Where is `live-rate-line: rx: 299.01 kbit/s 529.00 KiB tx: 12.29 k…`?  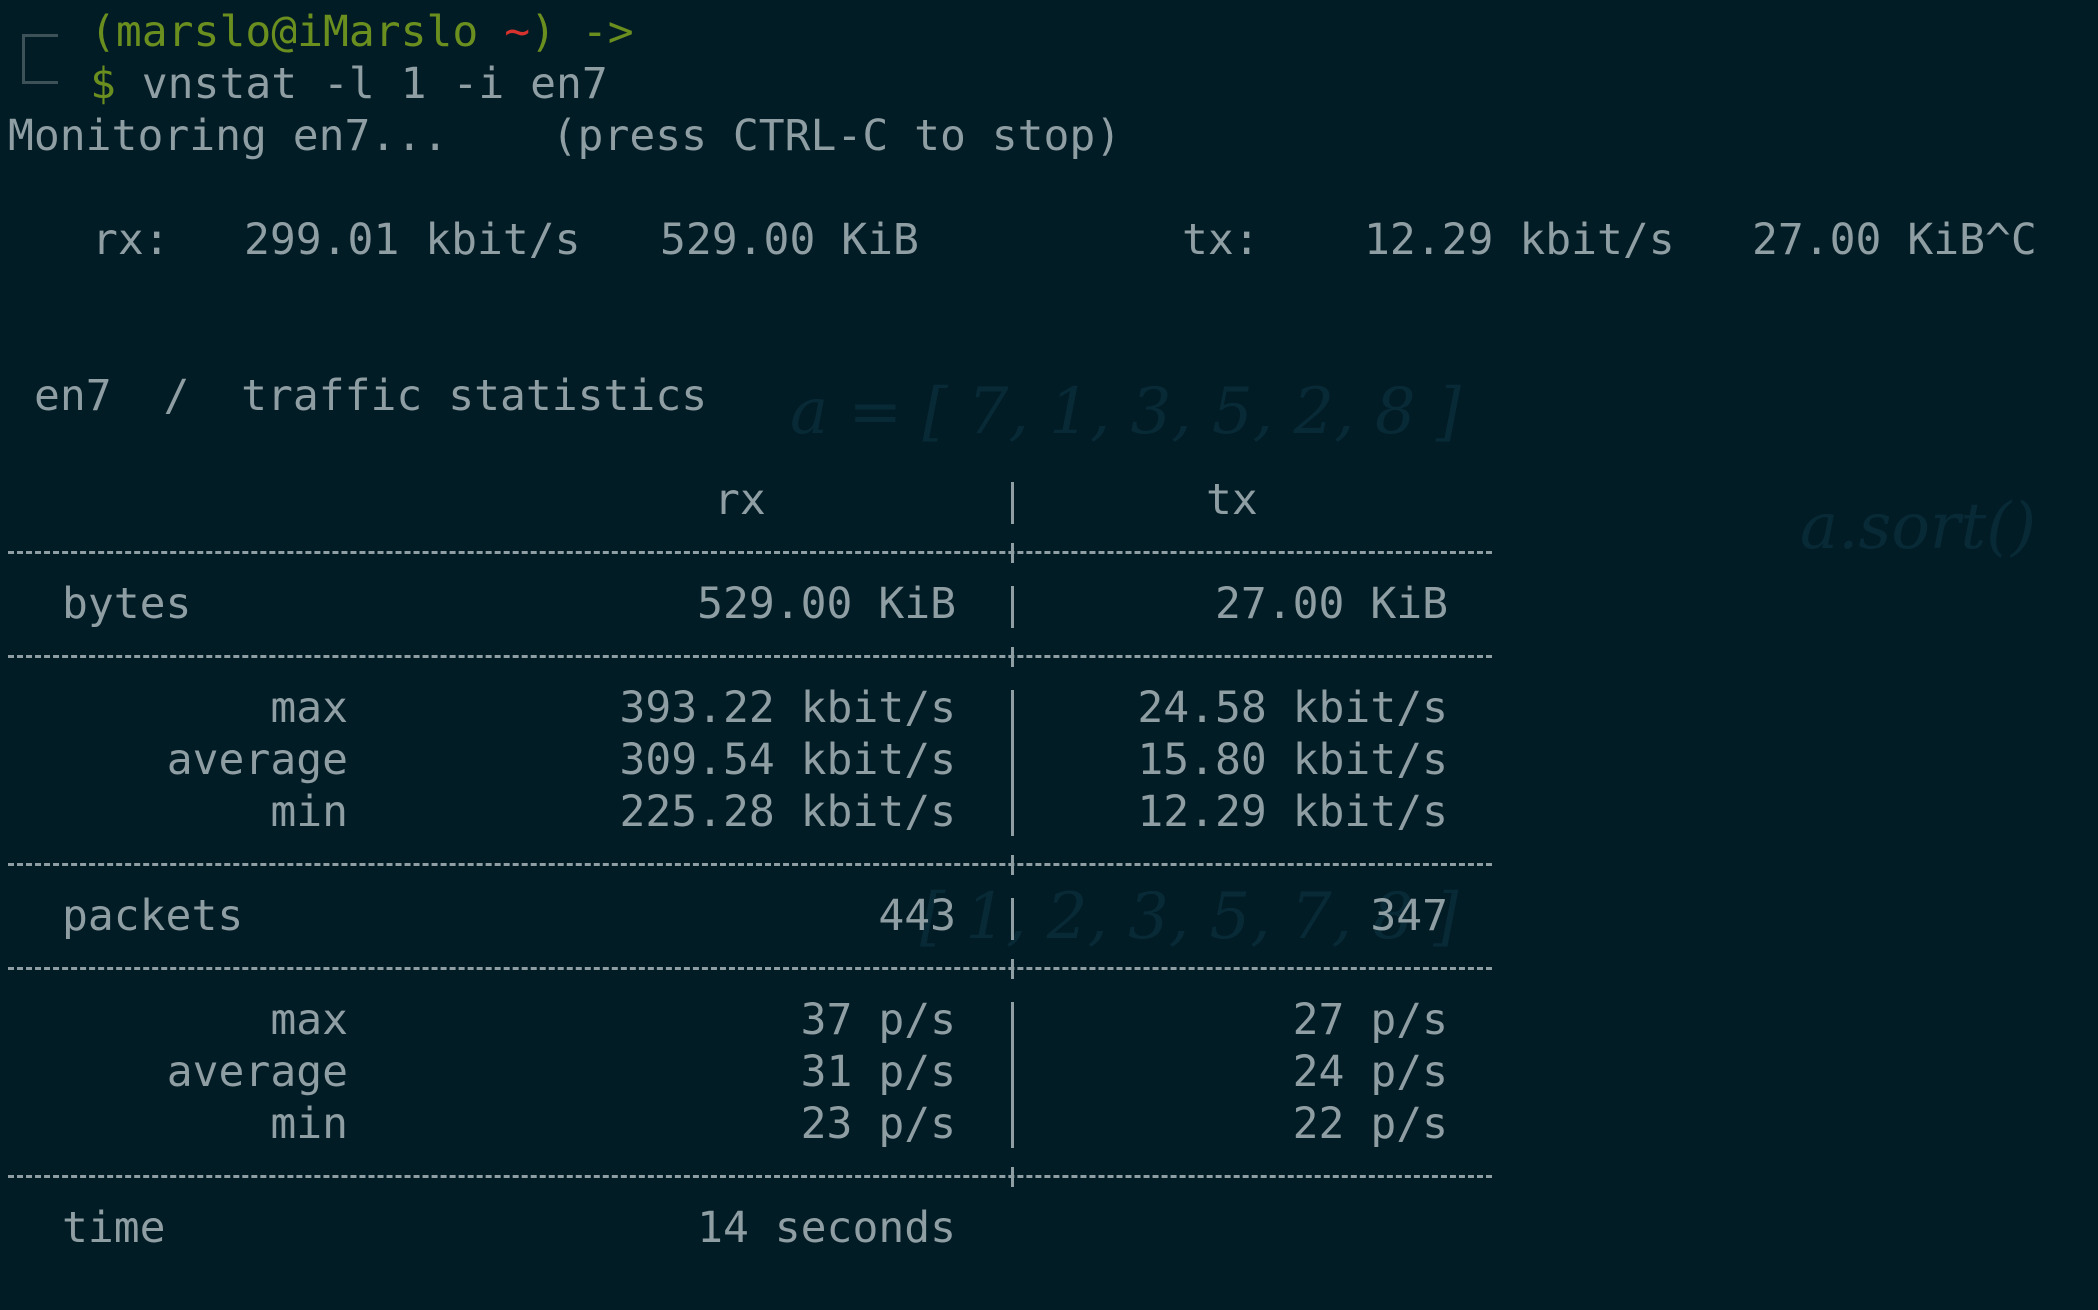
live-rate-line: rx: 299.01 kbit/s 529.00 KiB tx: 12.29 k… is located at coordinates (1048, 240).